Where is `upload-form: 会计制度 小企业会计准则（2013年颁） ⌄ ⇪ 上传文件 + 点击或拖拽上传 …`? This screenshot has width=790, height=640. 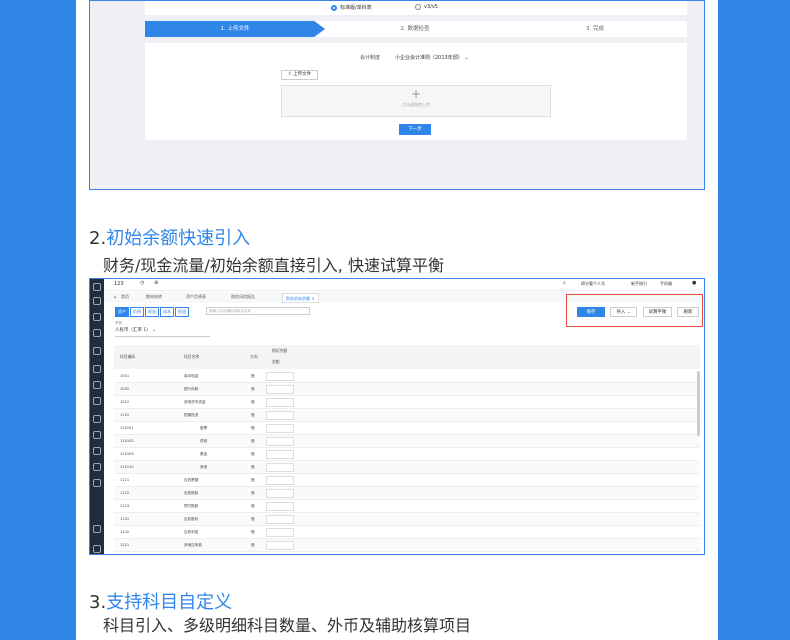 upload-form: 会计制度 小企业会计准则（2013年颁） ⌄ ⇪ 上传文件 + 点击或拖拽上传 … is located at coordinates (416, 91).